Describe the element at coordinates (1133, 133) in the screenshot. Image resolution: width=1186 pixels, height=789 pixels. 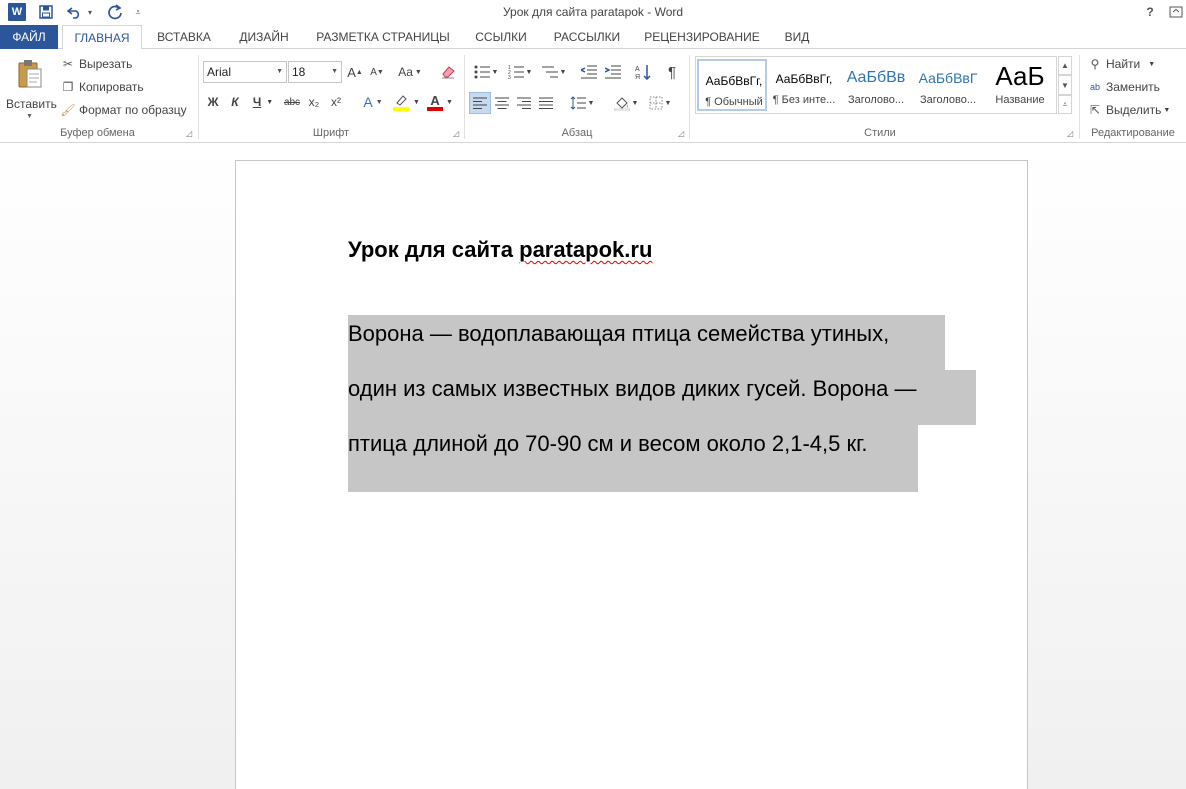
I see `editing-group-label: Редактирование` at that location.